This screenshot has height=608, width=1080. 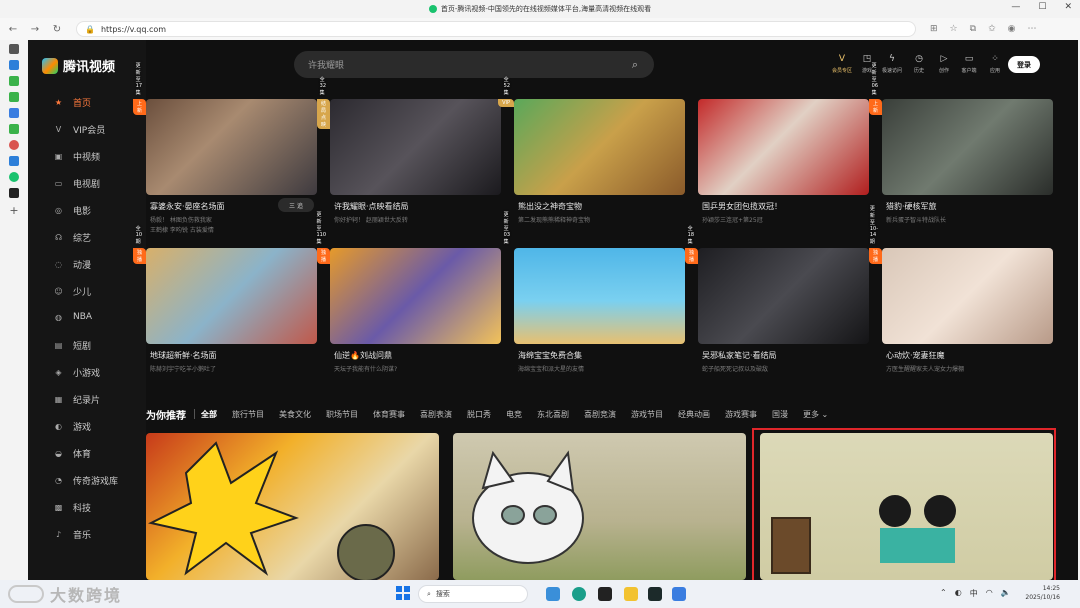 I want to click on sidebar-item-tv: ▭ 电视剧, so click(x=77, y=183).